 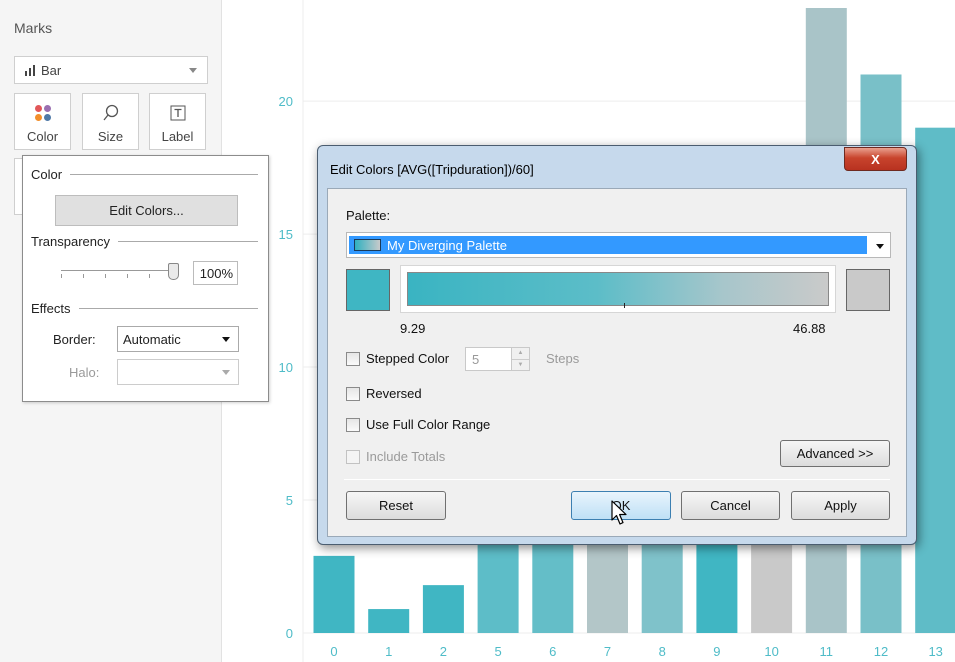 What do you see at coordinates (771, 651) in the screenshot?
I see `x-tick-label: 10` at bounding box center [771, 651].